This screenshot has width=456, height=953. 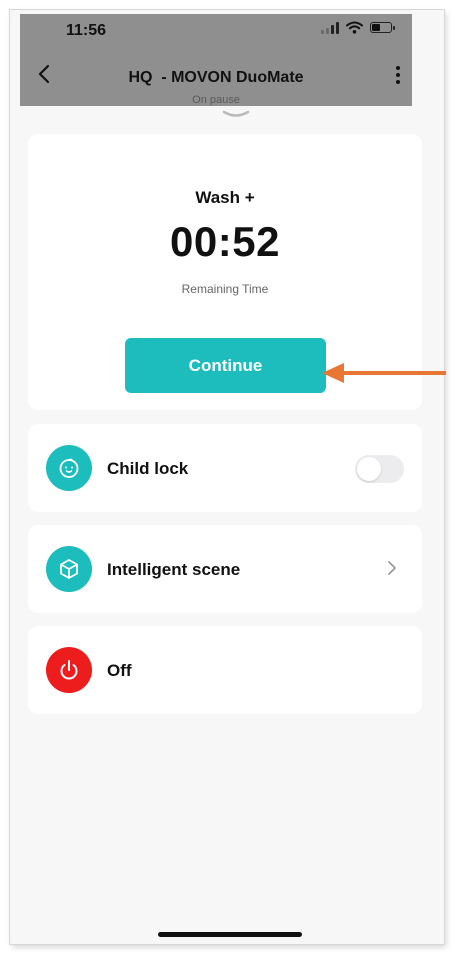 I want to click on battery-level, so click(x=376, y=27).